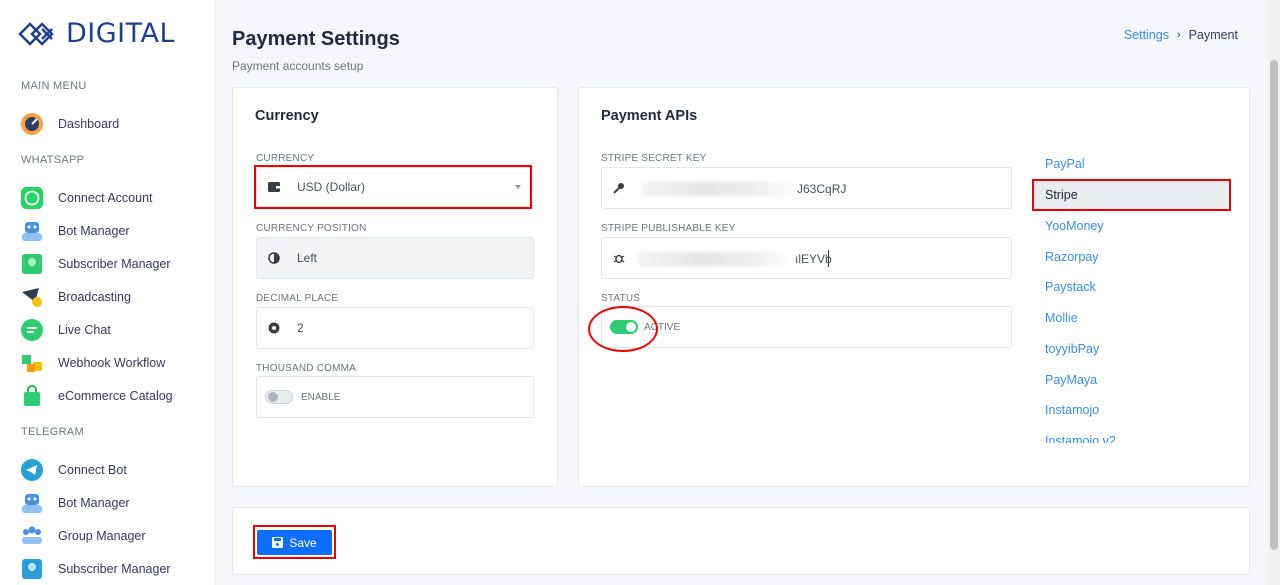 Image resolution: width=1280 pixels, height=585 pixels. I want to click on provider-paypal: PayPal, so click(1065, 164).